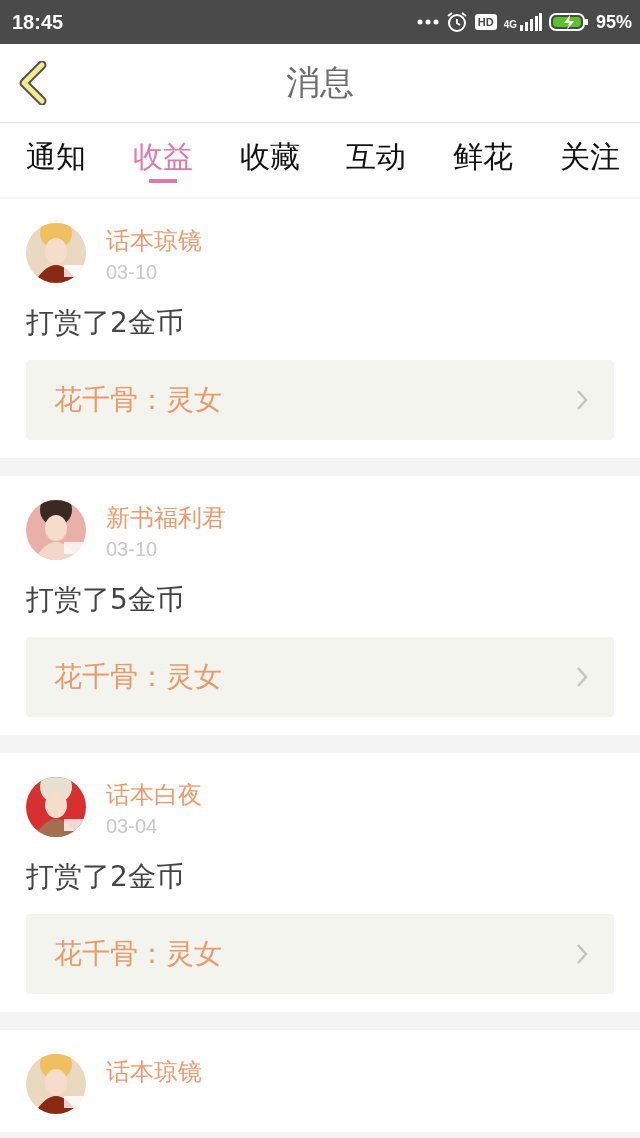 The width and height of the screenshot is (640, 1138). What do you see at coordinates (590, 153) in the screenshot?
I see `tab: 关注` at bounding box center [590, 153].